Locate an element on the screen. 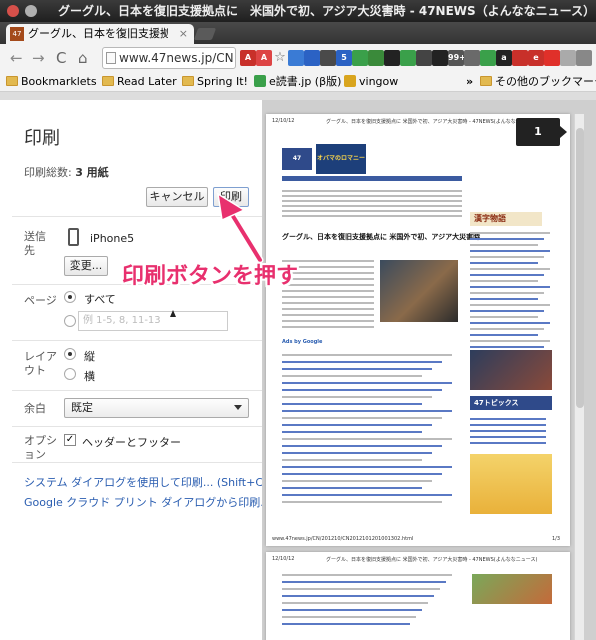 Image resolution: width=596 pixels, height=640 pixels. bookmarks-overflow-chevron-icon: » is located at coordinates (469, 82).